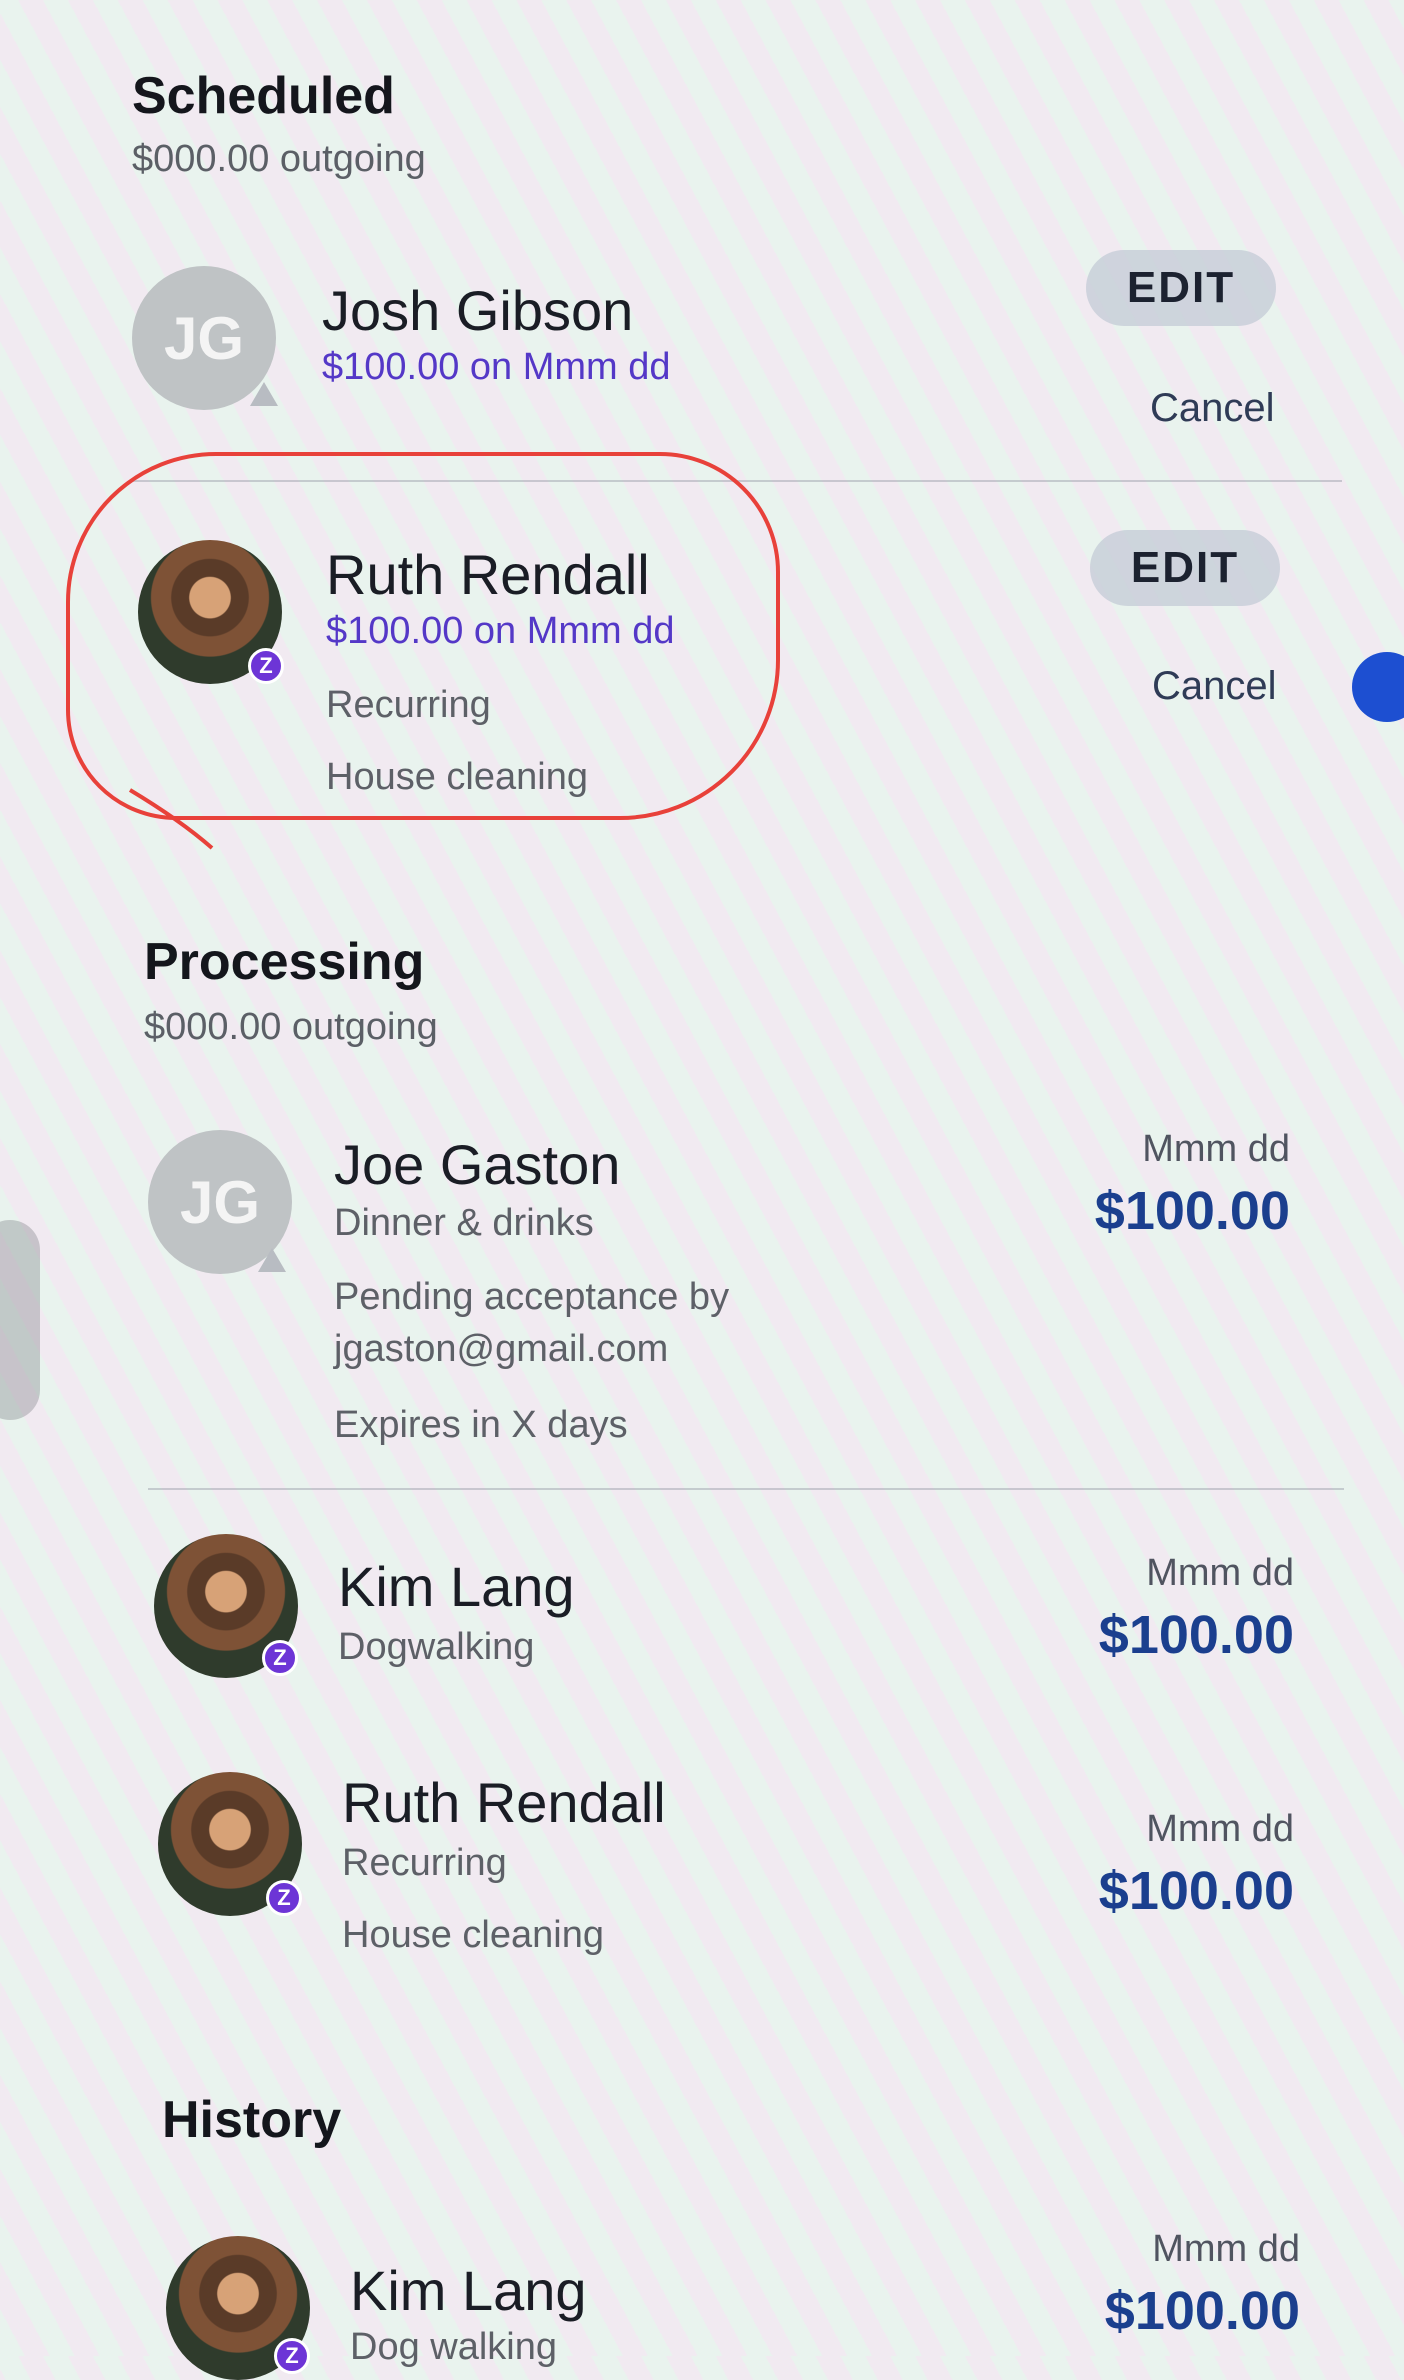 This screenshot has height=2380, width=1404. Describe the element at coordinates (453, 2347) in the screenshot. I see `memo-label: Dog walking` at that location.